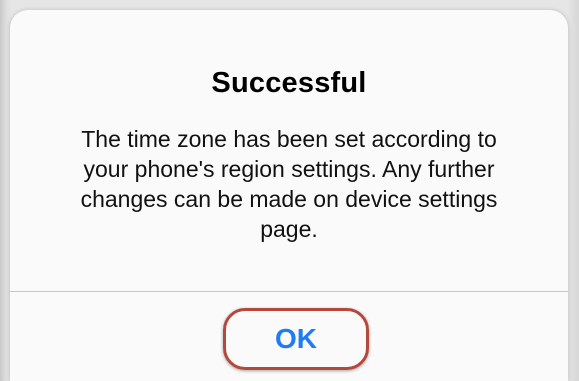  I want to click on alert-title: Successful, so click(289, 83).